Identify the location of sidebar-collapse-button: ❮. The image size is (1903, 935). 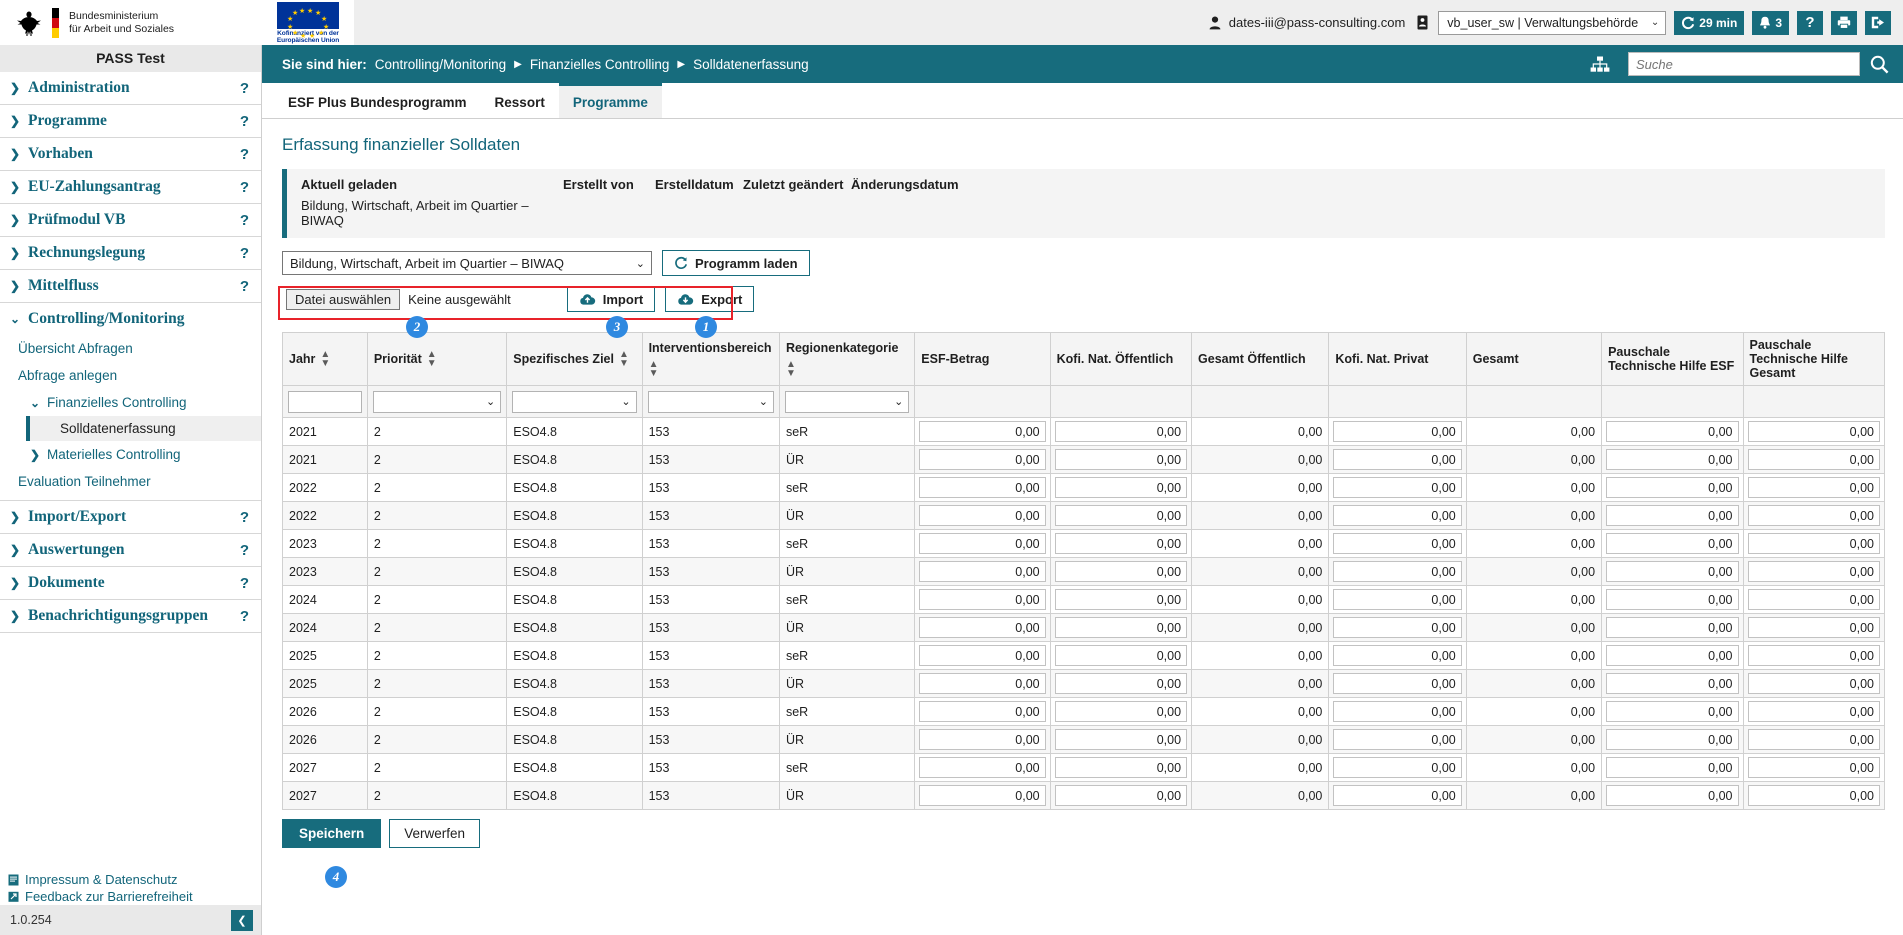
(242, 920).